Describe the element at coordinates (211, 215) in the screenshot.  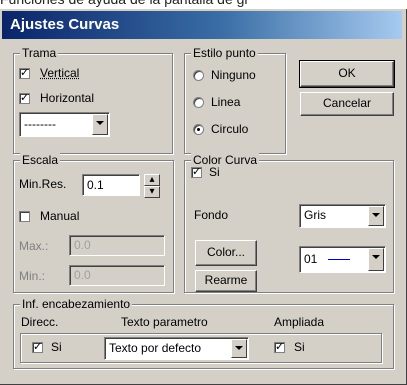
I see `fondo-label: Fondo` at that location.